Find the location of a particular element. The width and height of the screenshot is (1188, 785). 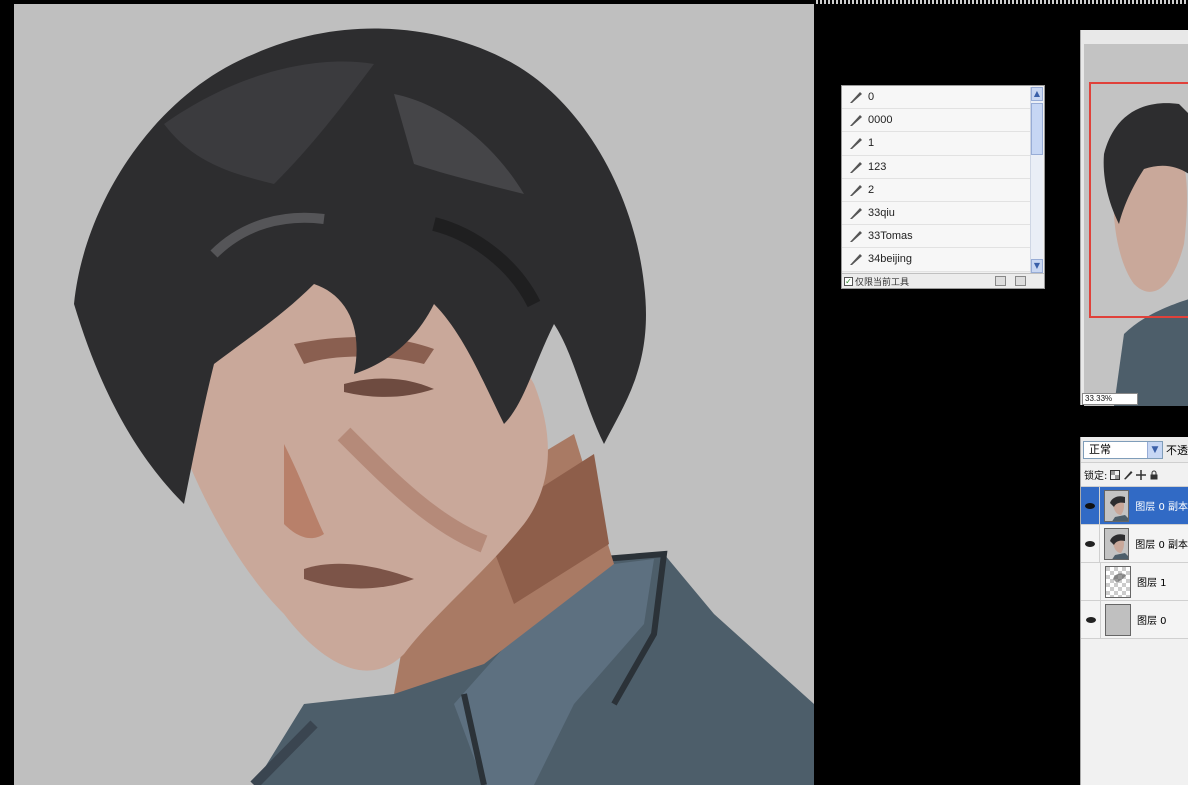

brush-preset-name: 0000 is located at coordinates (880, 120).